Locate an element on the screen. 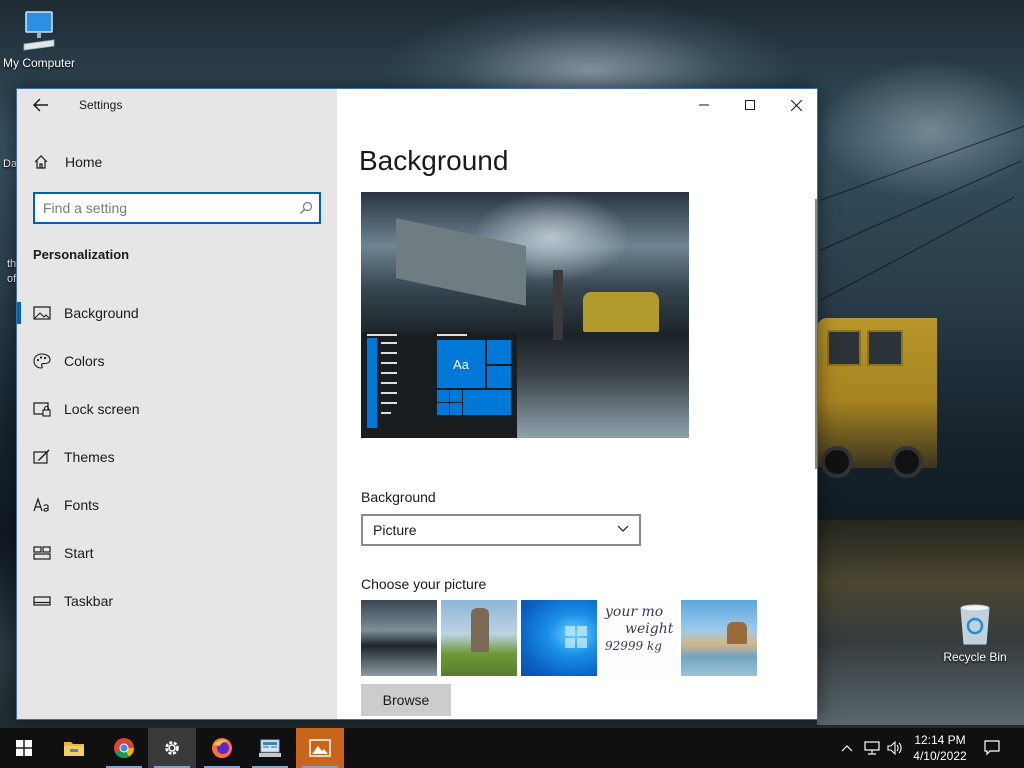 This screenshot has width=1024, height=768. clock-date: 4/10/2022 is located at coordinates (940, 756).